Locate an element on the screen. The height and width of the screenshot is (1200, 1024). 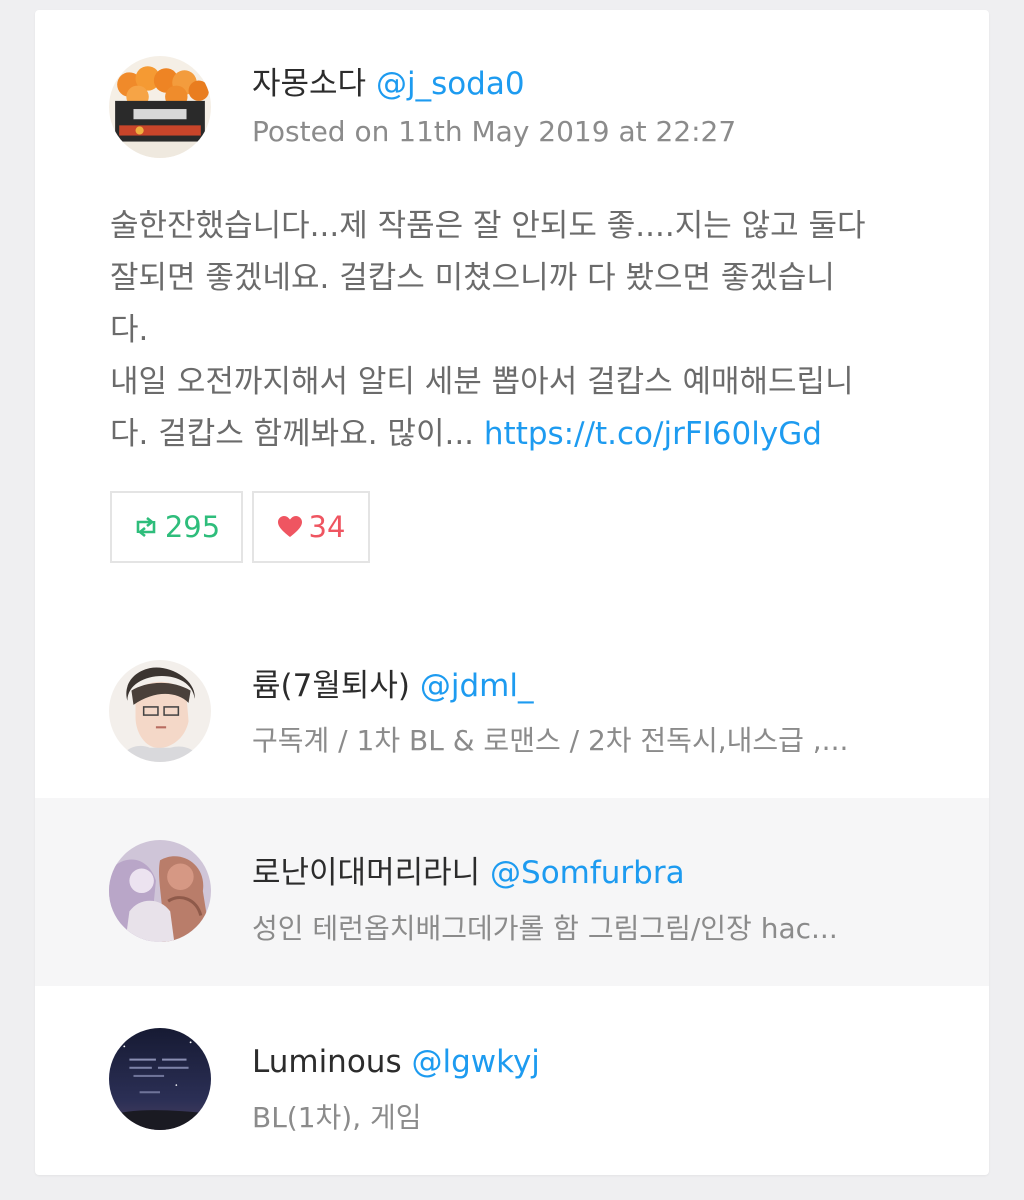
user-handle: @Somfurbra is located at coordinates (587, 873).